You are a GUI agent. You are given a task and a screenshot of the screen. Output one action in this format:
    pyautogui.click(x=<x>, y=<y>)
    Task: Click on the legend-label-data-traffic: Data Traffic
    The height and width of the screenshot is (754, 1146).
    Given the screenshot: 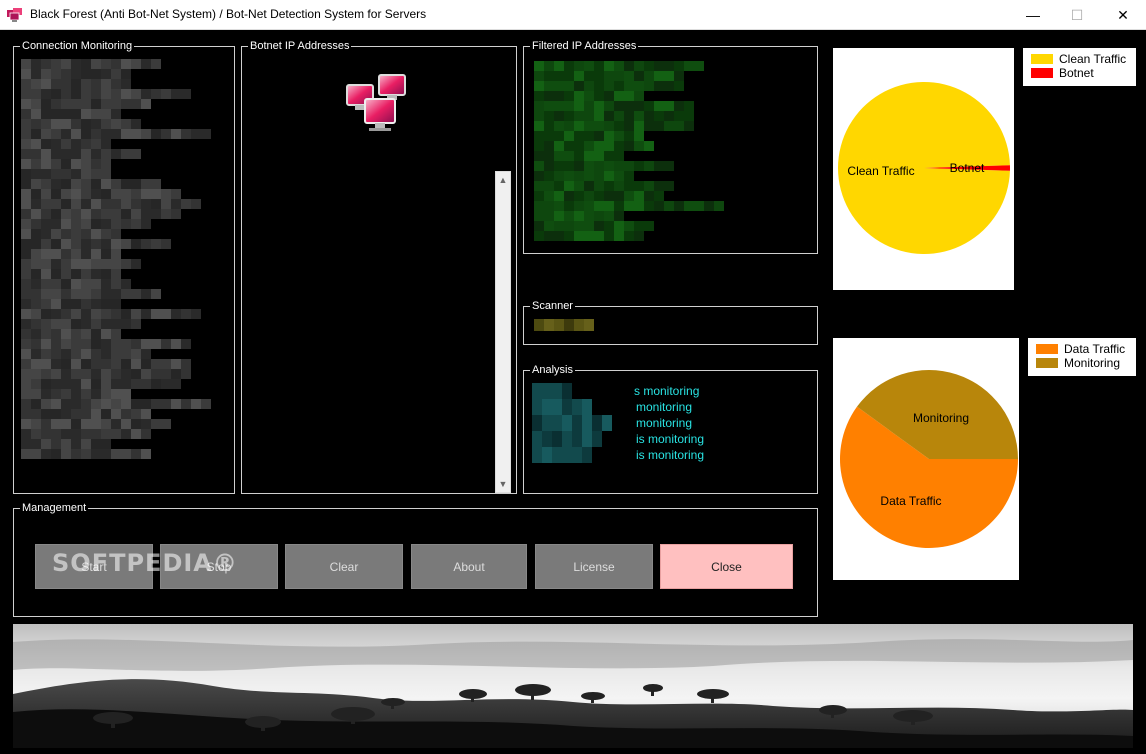 What is the action you would take?
    pyautogui.click(x=1095, y=349)
    